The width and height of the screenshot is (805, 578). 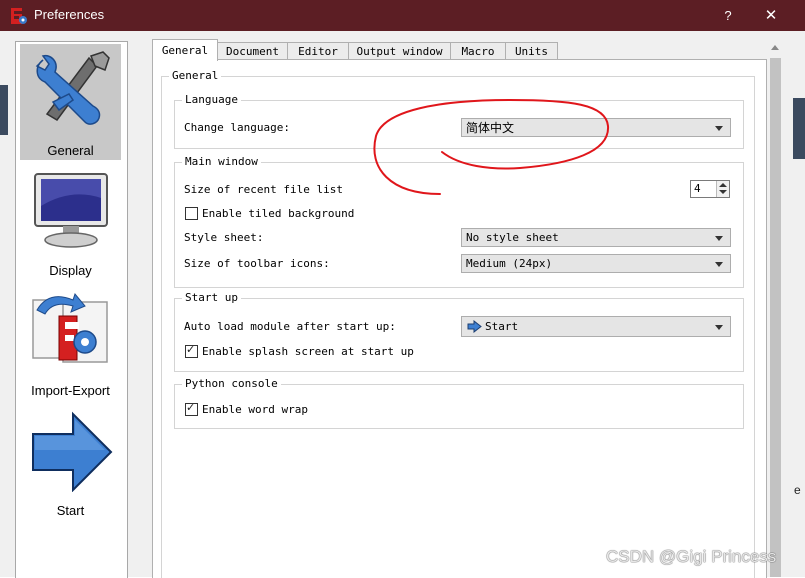 I want to click on language-select: 简体中文, so click(x=596, y=127).